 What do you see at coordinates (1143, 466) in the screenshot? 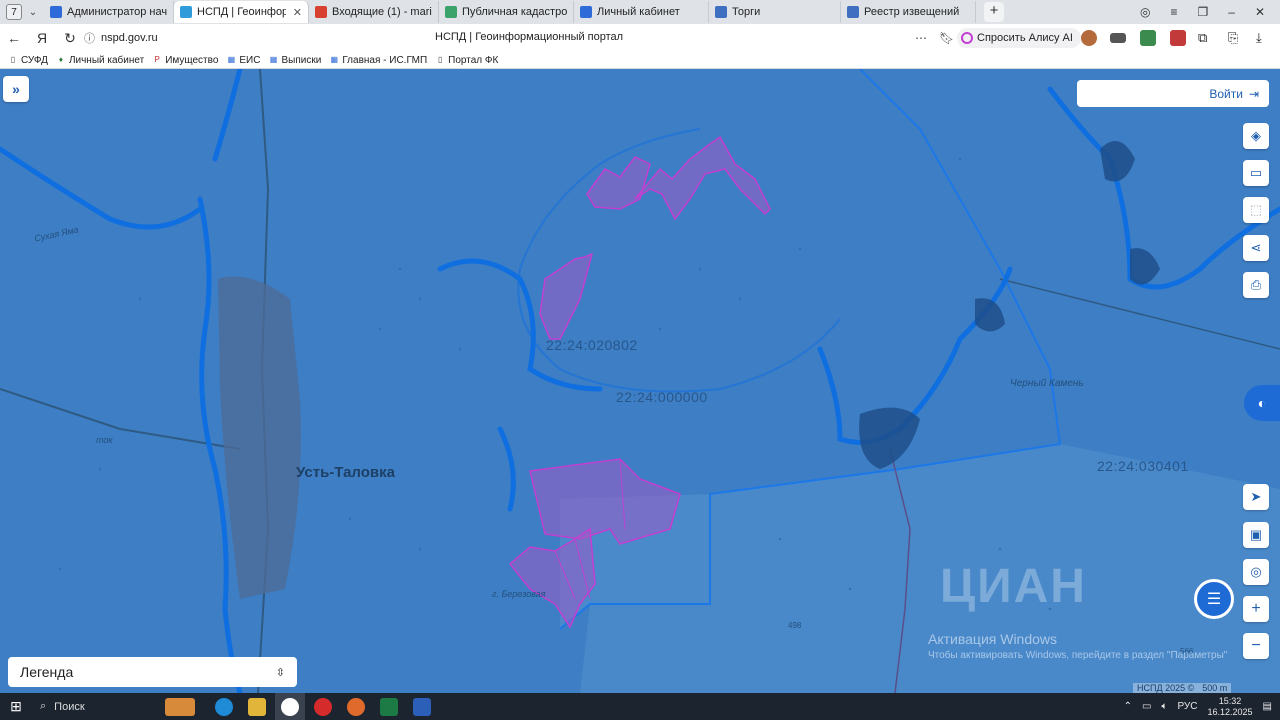
I see `cadastral-label: 22:24:030401` at bounding box center [1143, 466].